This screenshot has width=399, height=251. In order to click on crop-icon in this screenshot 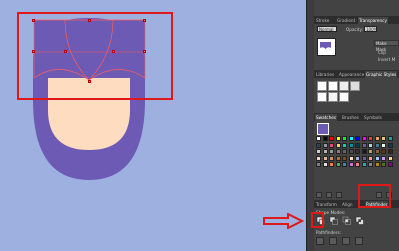, I will do `click(359, 241)`.